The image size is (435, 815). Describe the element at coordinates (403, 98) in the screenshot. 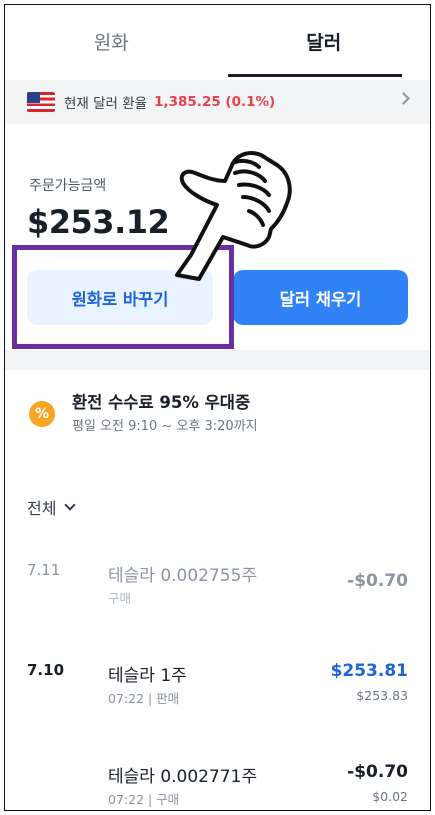

I see `chevron-right-icon` at that location.